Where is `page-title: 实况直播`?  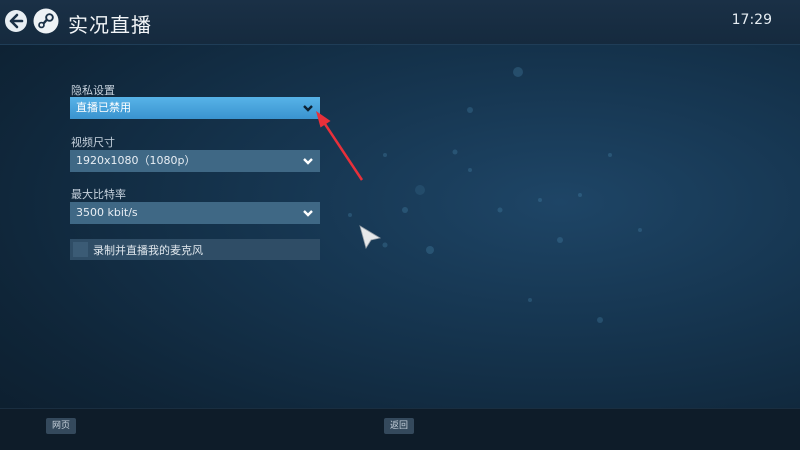 page-title: 实况直播 is located at coordinates (110, 25).